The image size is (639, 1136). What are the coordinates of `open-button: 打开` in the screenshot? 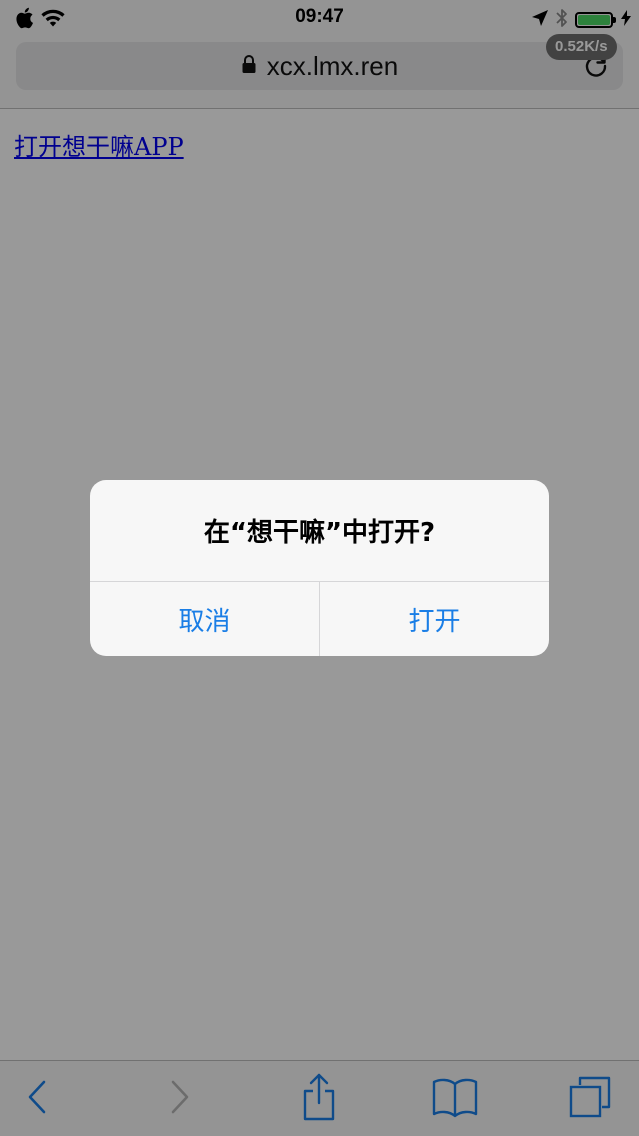 It's located at (434, 619).